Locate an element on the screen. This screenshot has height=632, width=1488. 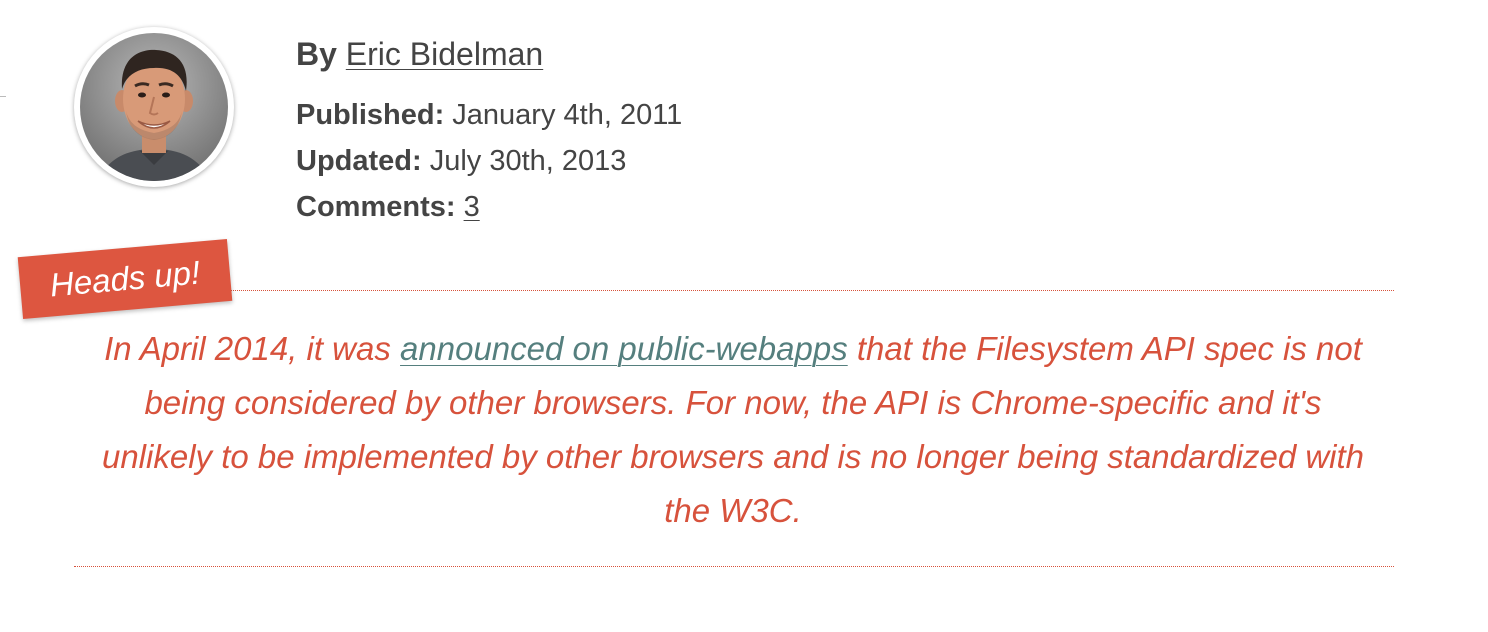
updated-date: July 30th, 2013 is located at coordinates (528, 161).